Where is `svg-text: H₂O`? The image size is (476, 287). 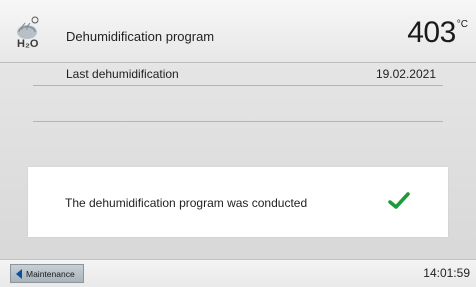
svg-text: H₂O is located at coordinates (28, 43).